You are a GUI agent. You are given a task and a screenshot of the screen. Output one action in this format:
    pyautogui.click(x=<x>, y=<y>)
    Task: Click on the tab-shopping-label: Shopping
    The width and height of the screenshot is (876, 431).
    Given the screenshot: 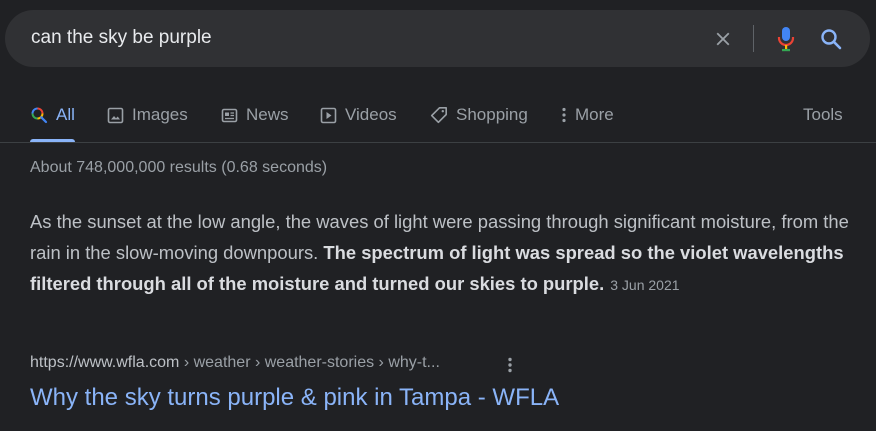 What is the action you would take?
    pyautogui.click(x=492, y=114)
    